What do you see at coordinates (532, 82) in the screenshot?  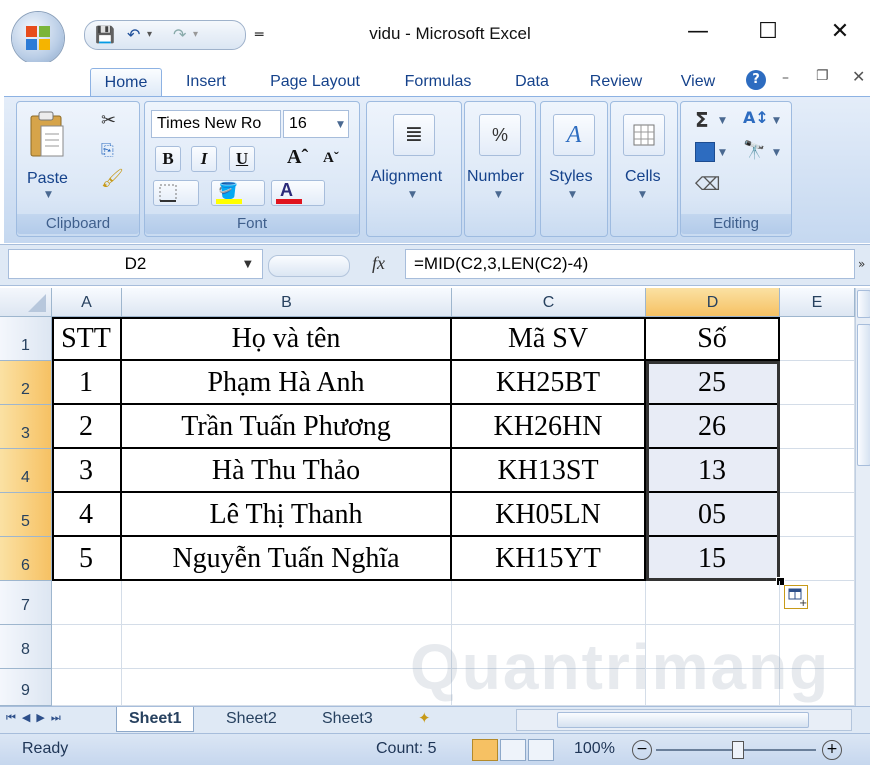 I see `tab-data: Data` at bounding box center [532, 82].